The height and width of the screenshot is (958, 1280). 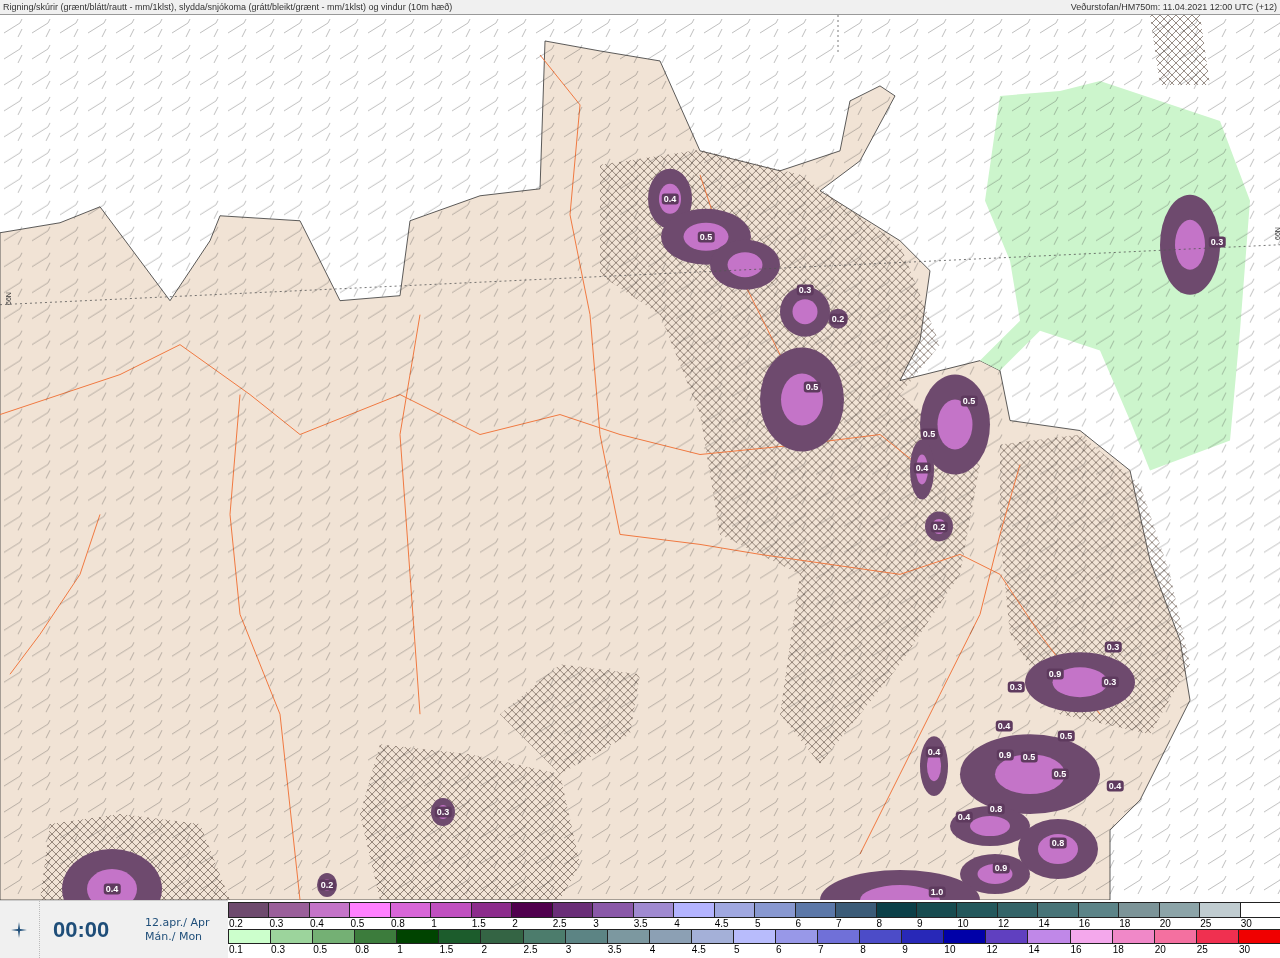 What do you see at coordinates (82, 929) in the screenshot?
I see `forecast-time: 00:00` at bounding box center [82, 929].